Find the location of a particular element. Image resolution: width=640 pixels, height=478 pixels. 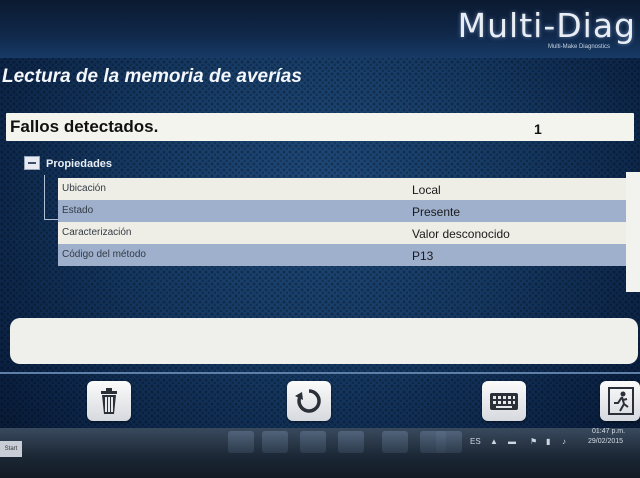

collapse-toggle-icon is located at coordinates (32, 163).